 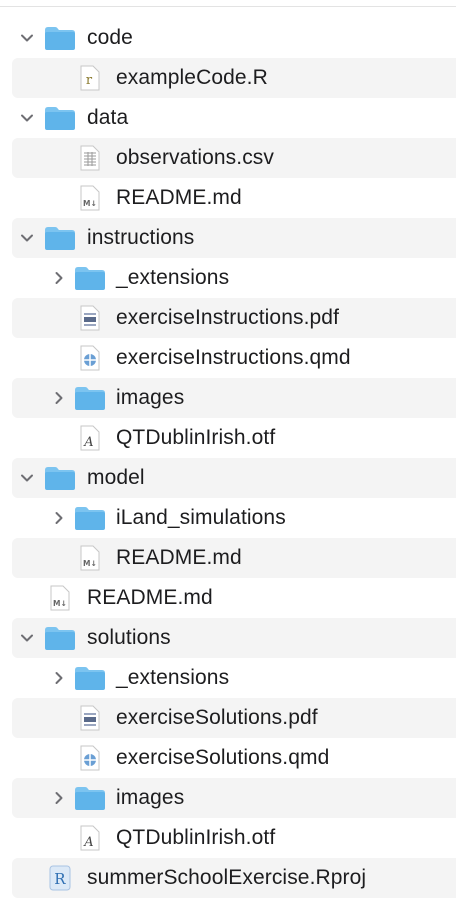 I want to click on row-label: exampleCode.R, so click(x=192, y=77).